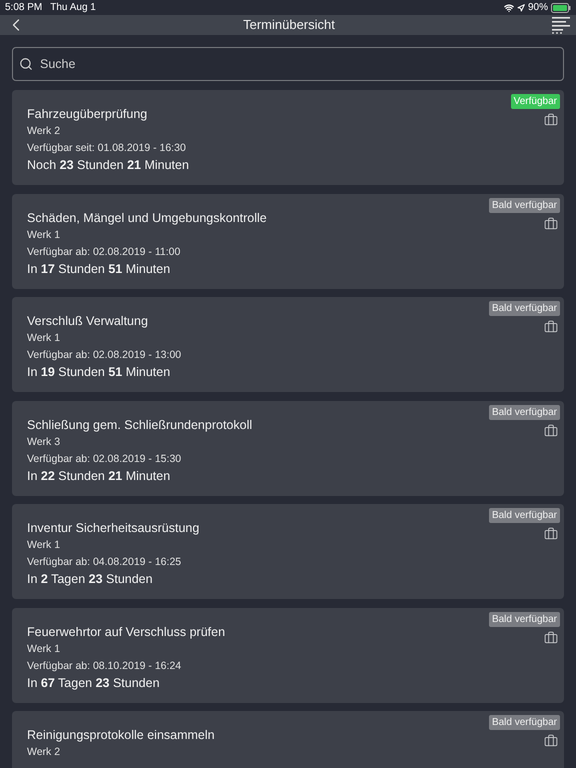 The height and width of the screenshot is (768, 576). Describe the element at coordinates (535, 101) in the screenshot. I see `status-badge: Verfügbar` at that location.